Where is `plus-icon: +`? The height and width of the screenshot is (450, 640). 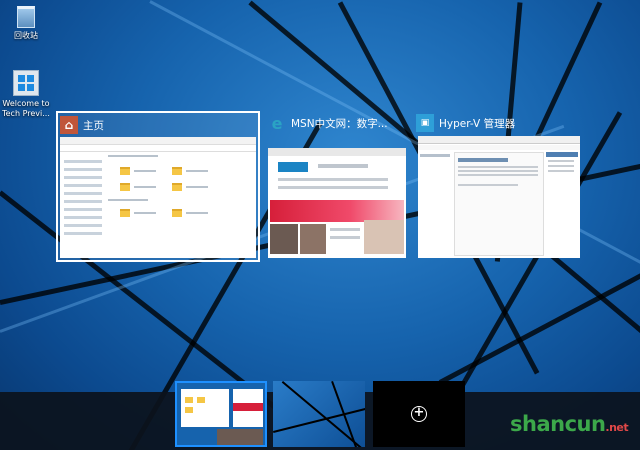 plus-icon: + is located at coordinates (419, 414).